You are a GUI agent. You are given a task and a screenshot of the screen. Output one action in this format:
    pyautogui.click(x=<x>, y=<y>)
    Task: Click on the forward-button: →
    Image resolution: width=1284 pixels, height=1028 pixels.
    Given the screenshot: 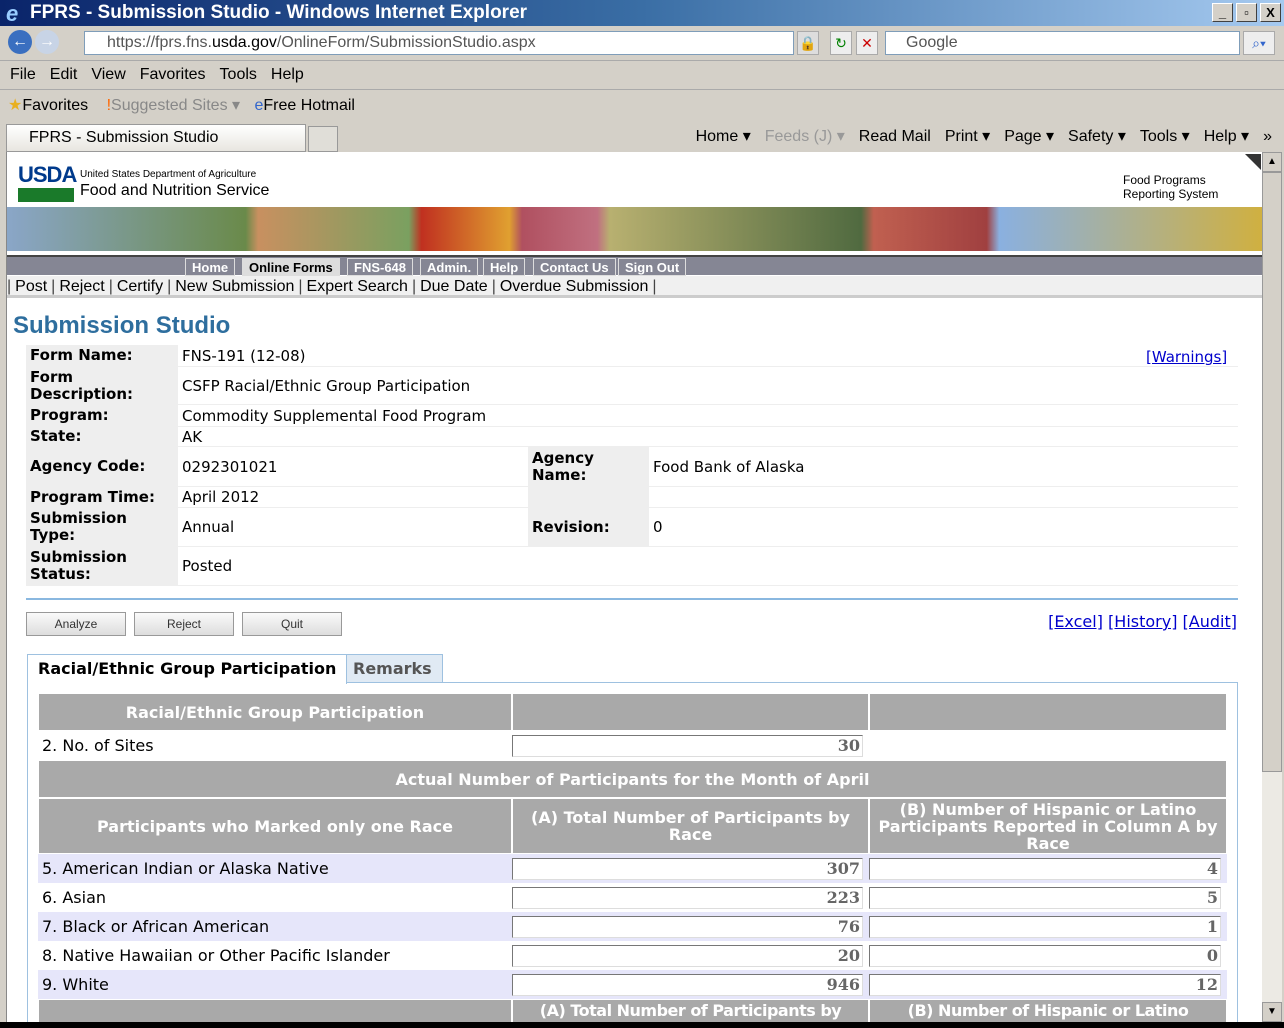 What is the action you would take?
    pyautogui.click(x=47, y=42)
    